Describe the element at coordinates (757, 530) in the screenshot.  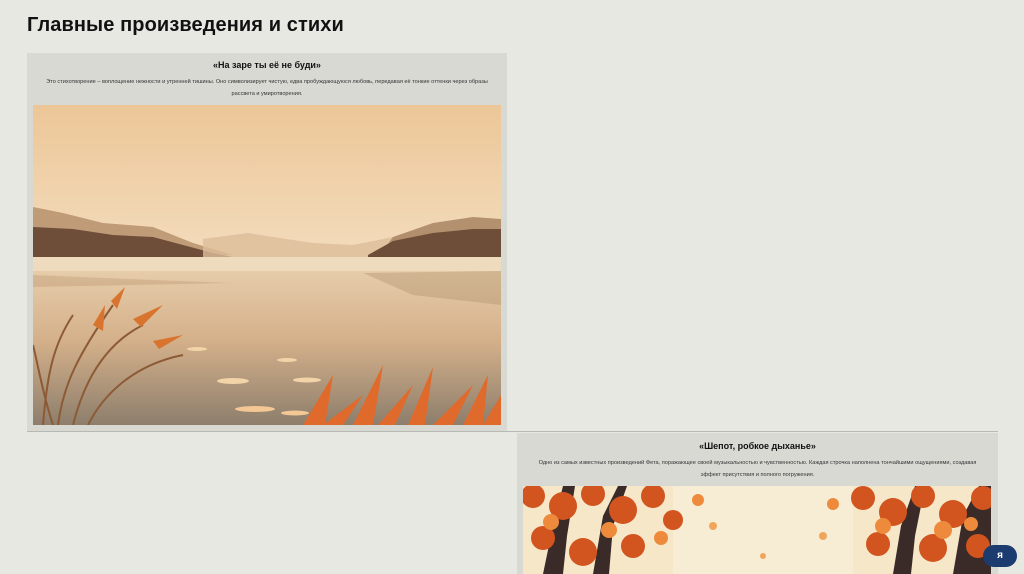
I see `autumn-forest-illustration` at that location.